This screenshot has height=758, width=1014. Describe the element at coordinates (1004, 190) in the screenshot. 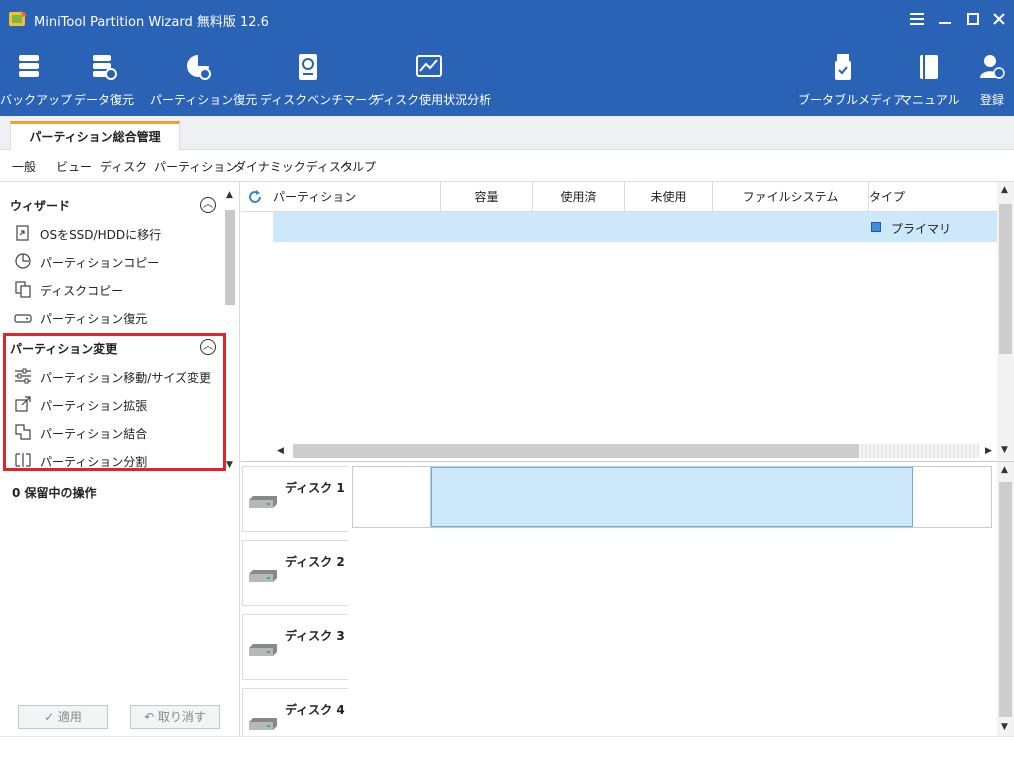

I see `table-scroll-up-arrow-icon: ▲` at that location.